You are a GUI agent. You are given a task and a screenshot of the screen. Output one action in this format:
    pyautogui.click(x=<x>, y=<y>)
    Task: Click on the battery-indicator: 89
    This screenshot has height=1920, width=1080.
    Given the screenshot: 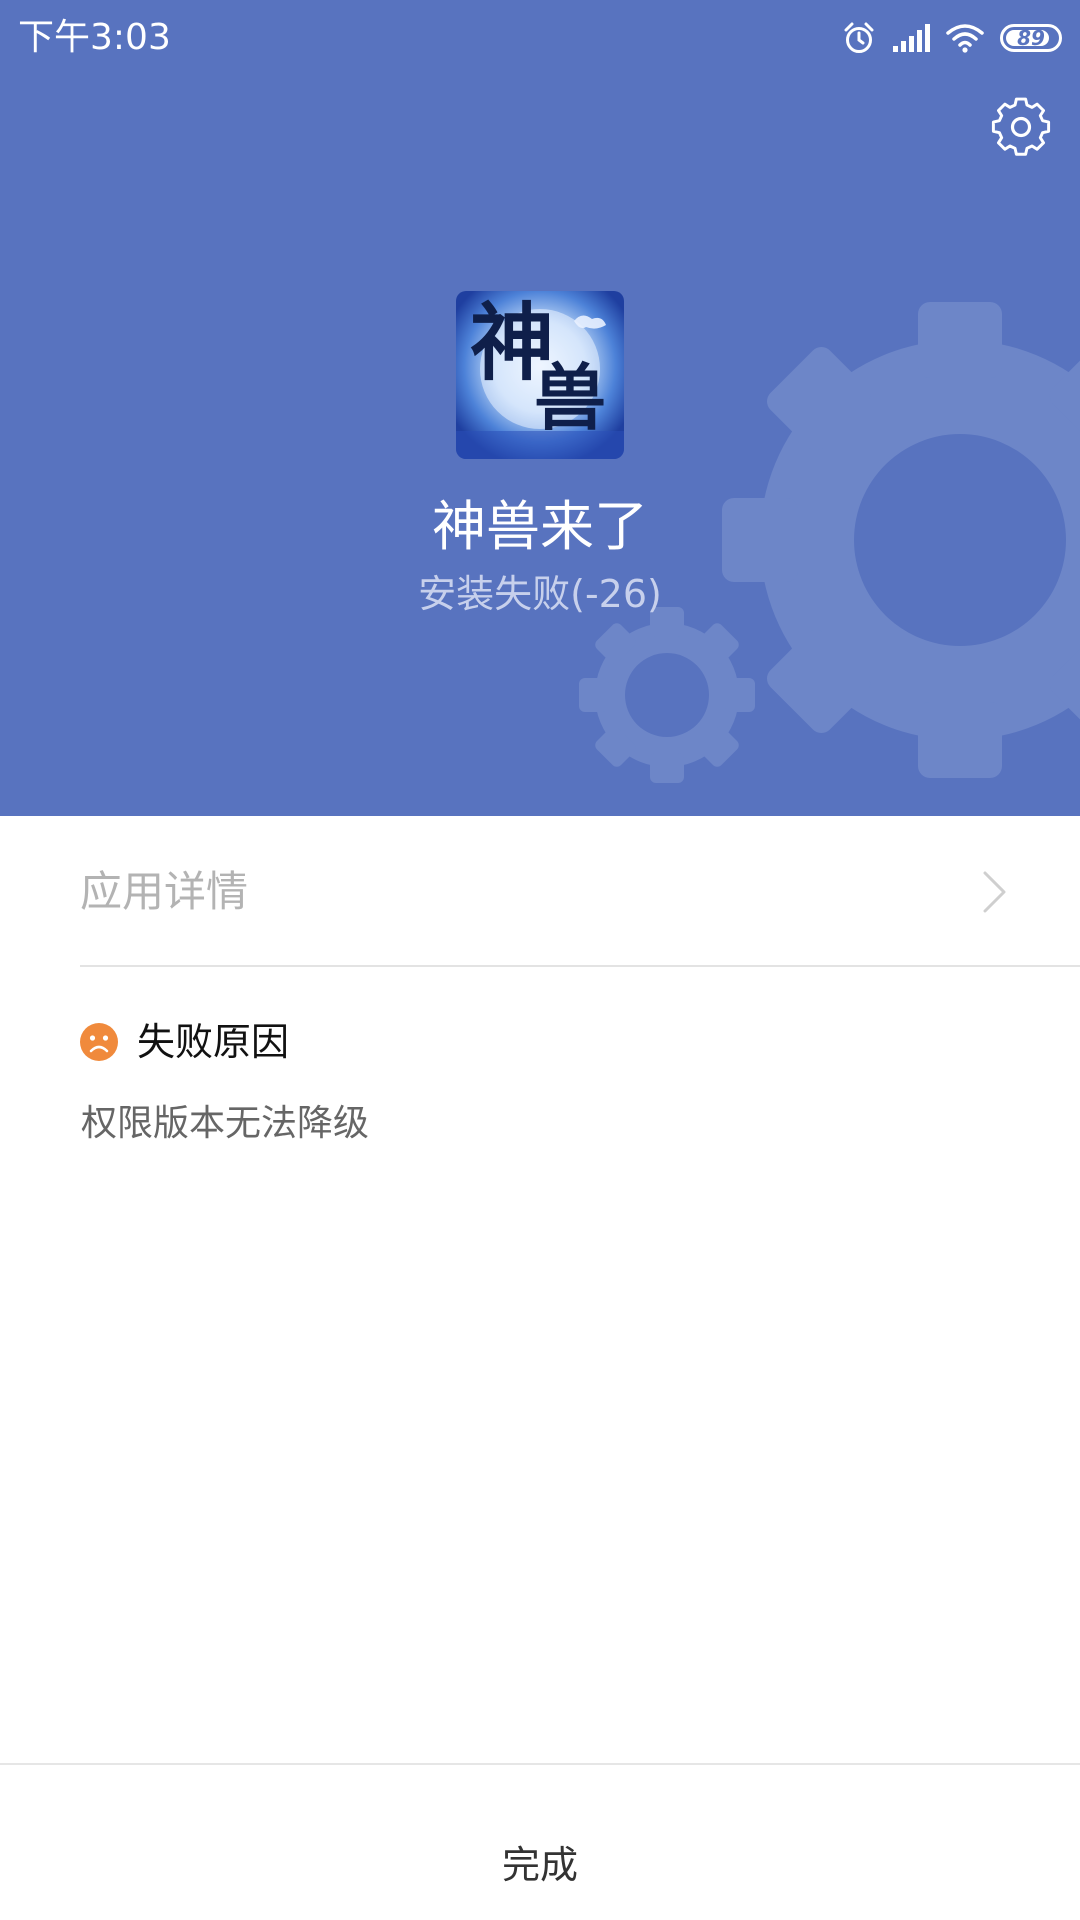 What is the action you would take?
    pyautogui.click(x=1031, y=38)
    